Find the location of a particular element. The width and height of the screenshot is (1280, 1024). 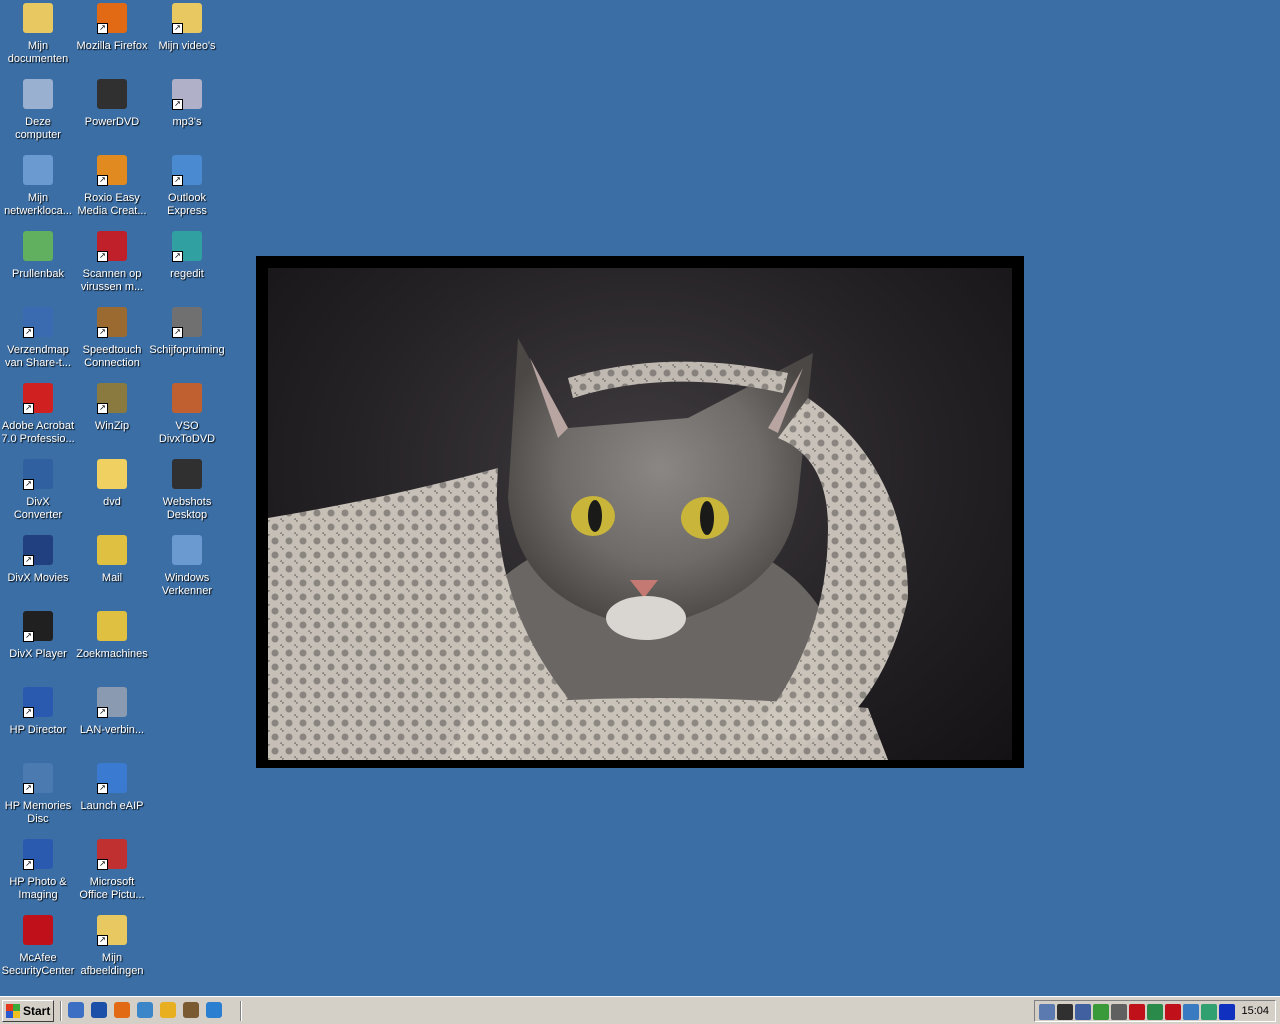

desktop-icon-label: HP Memories Disc is located at coordinates (38, 812).